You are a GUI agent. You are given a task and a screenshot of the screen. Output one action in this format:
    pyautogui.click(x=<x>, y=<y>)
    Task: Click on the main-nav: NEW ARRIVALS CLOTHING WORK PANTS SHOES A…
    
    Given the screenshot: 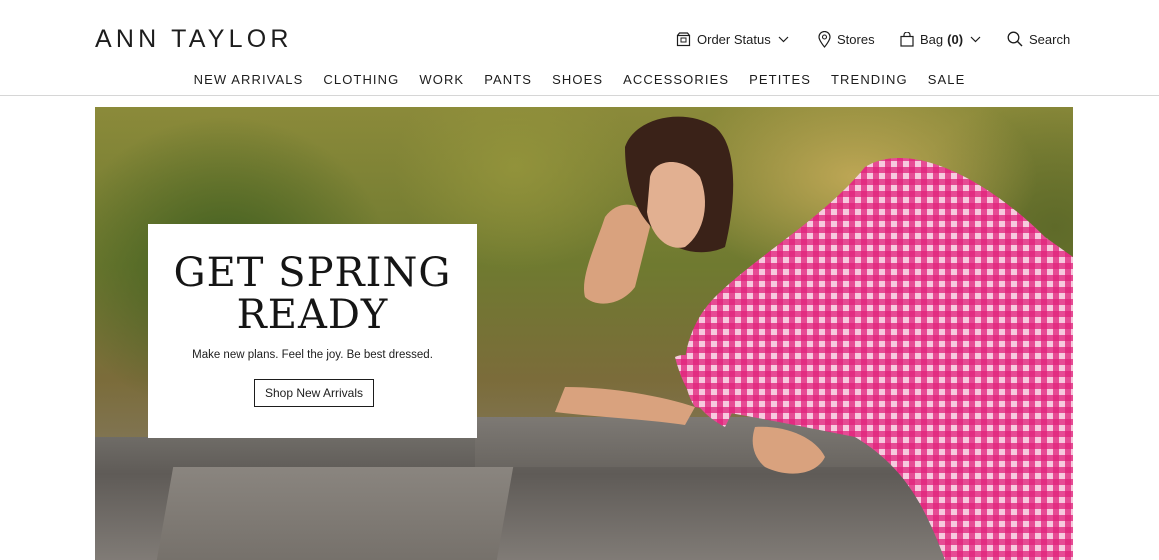 What is the action you would take?
    pyautogui.click(x=579, y=80)
    